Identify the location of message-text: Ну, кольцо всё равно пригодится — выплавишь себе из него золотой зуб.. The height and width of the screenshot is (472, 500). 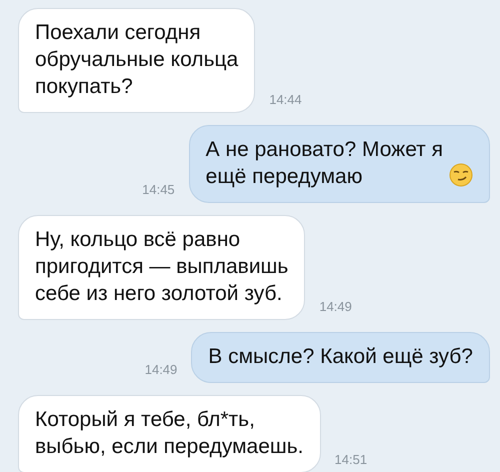
(161, 267).